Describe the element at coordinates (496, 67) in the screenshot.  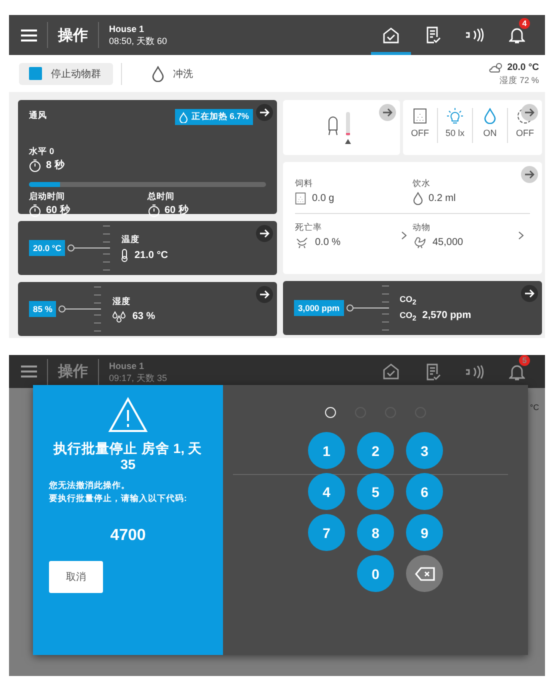
I see `partly-cloudy-icon` at that location.